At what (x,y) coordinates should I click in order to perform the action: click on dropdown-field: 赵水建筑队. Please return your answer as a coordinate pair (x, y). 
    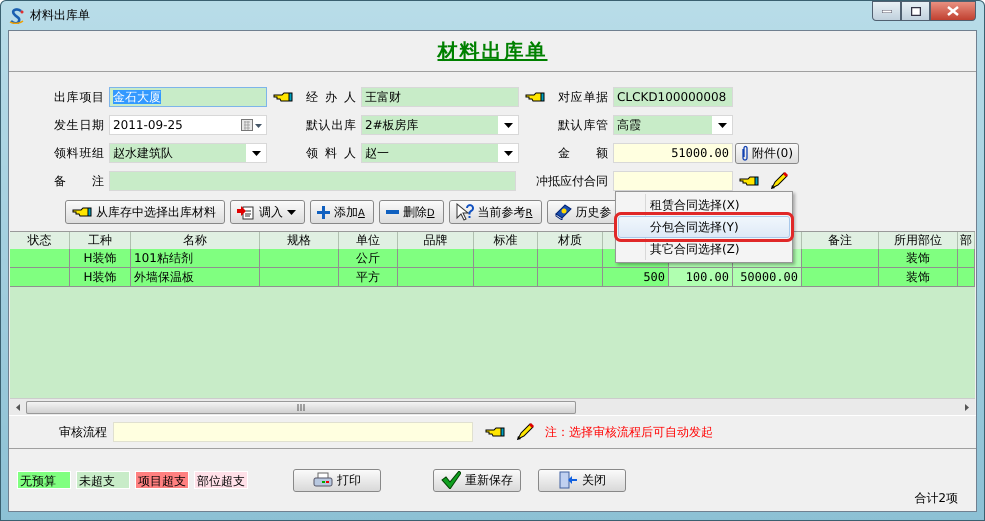
    Looking at the image, I should click on (188, 153).